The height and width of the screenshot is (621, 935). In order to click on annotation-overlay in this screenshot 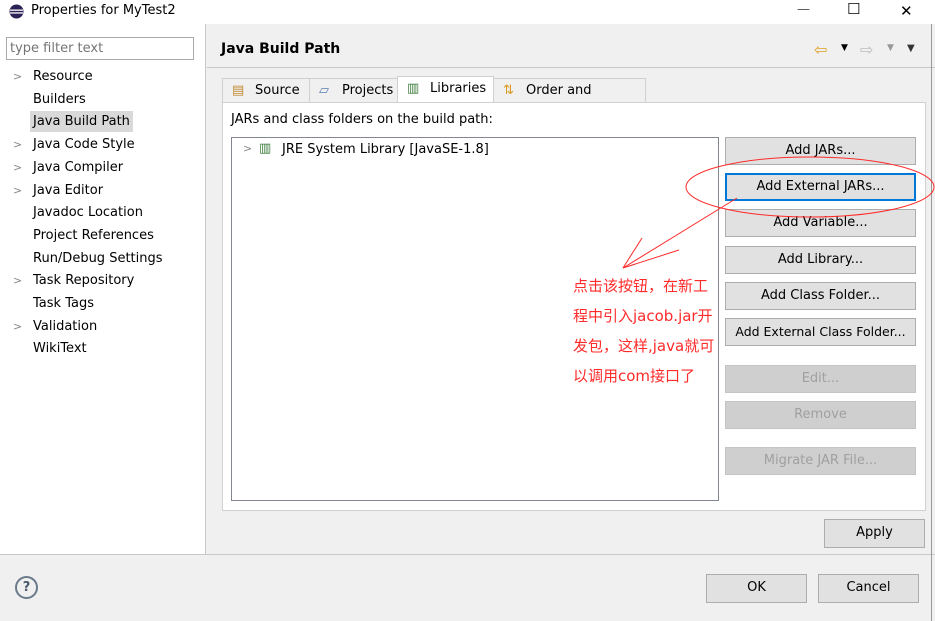, I will do `click(778, 212)`.